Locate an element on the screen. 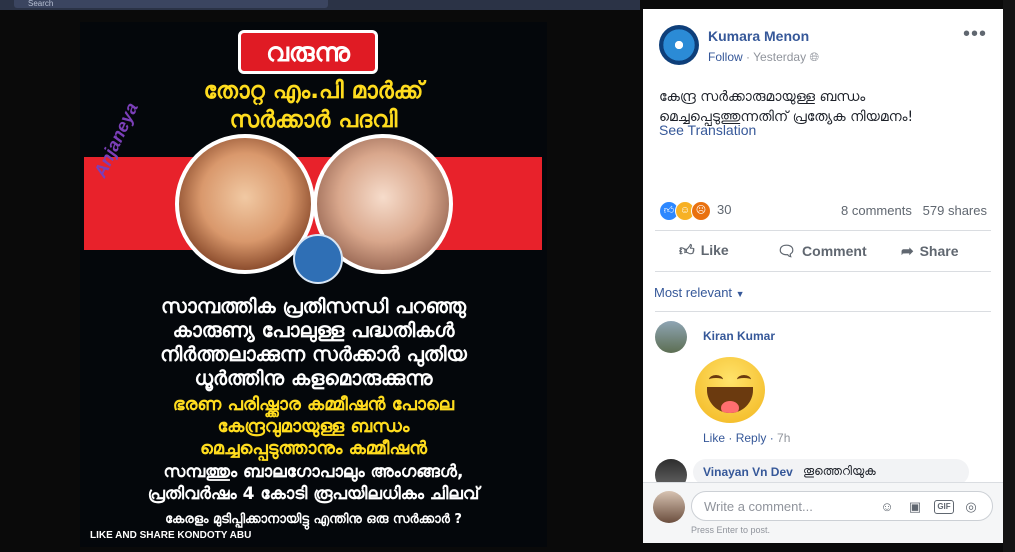 The image size is (1015, 552). comment-text: തൂത്തെറിയുക is located at coordinates (839, 471).